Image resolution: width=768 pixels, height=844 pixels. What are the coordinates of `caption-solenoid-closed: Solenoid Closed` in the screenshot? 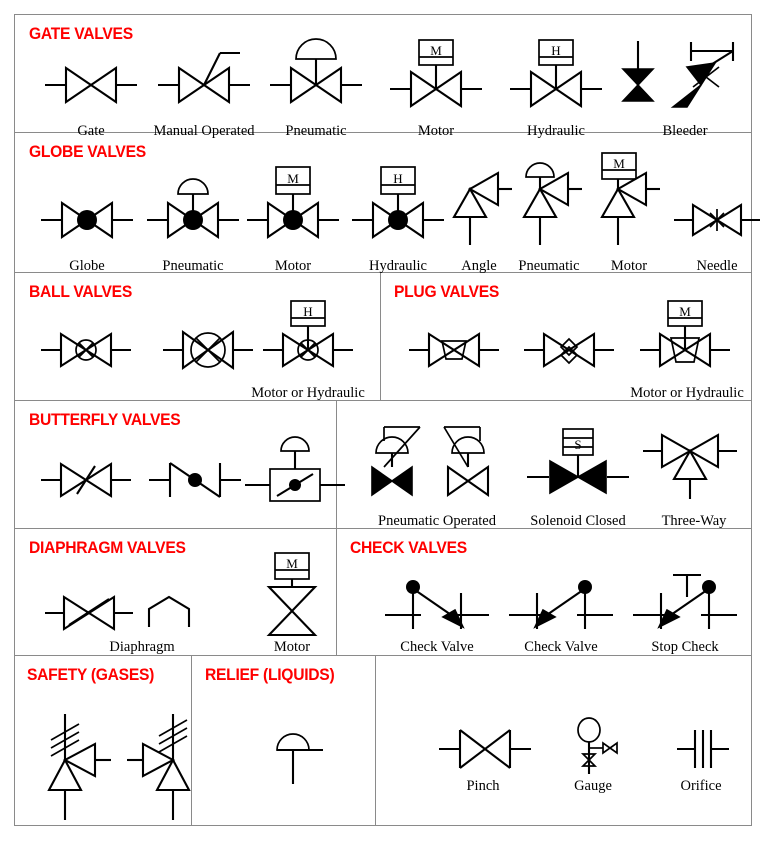 It's located at (578, 521).